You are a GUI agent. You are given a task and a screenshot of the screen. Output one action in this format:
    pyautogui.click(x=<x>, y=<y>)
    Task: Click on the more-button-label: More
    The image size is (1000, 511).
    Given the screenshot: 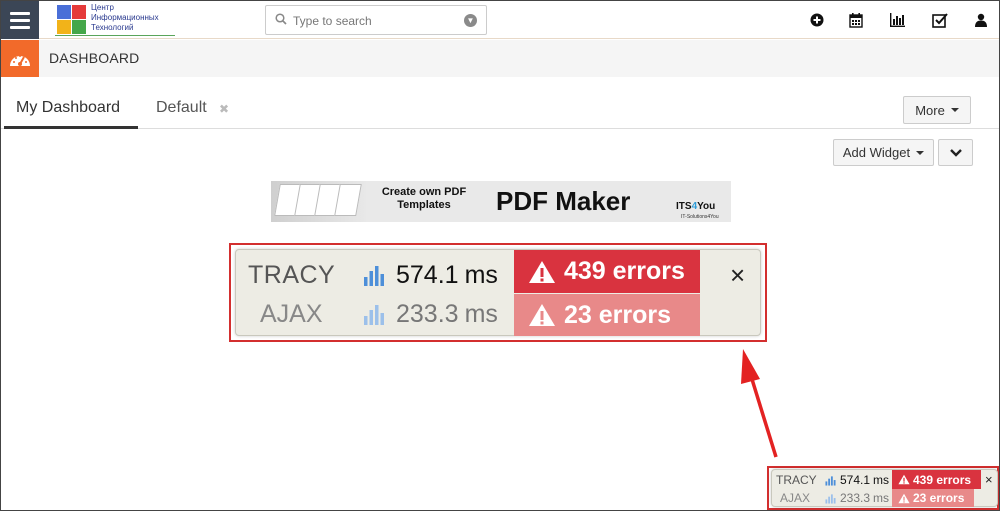 What is the action you would take?
    pyautogui.click(x=930, y=110)
    